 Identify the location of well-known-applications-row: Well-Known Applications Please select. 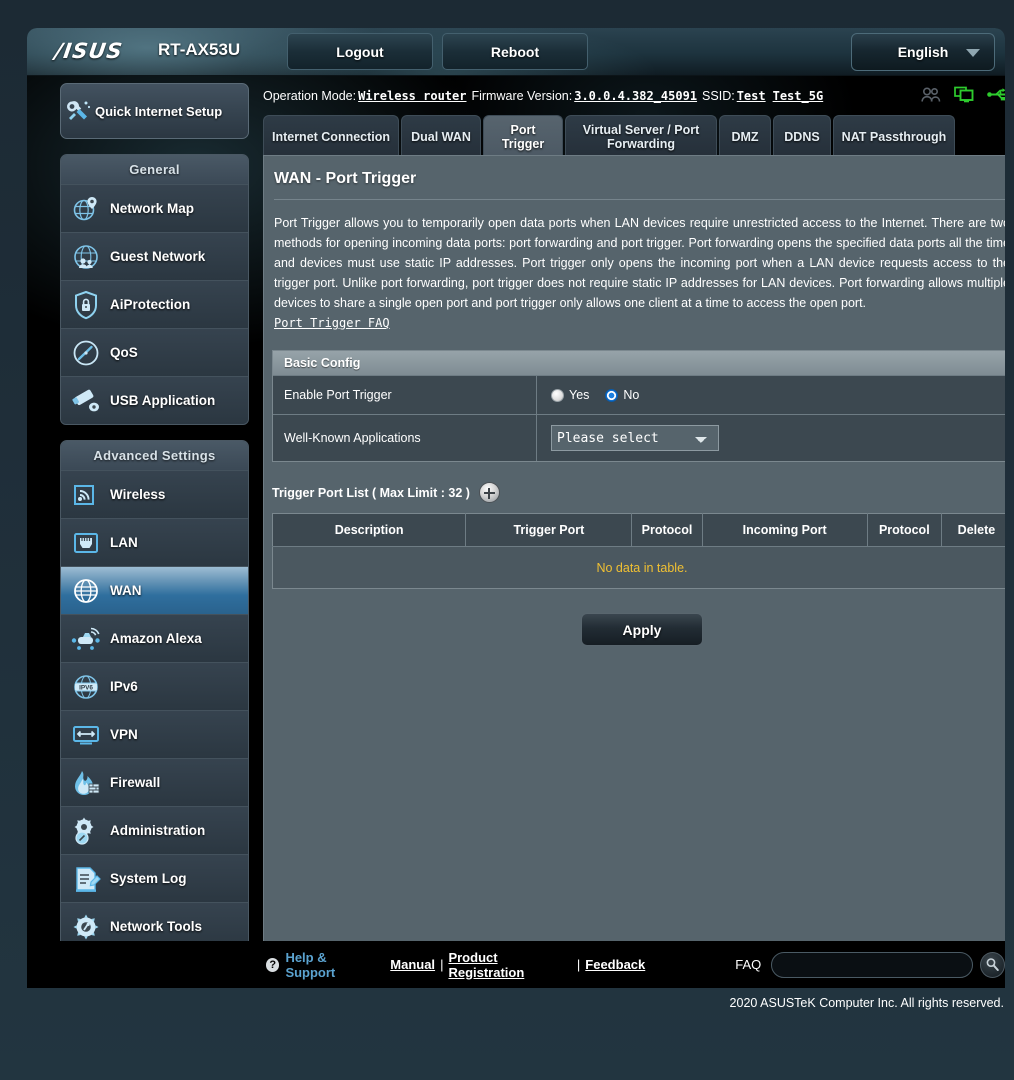
(639, 437).